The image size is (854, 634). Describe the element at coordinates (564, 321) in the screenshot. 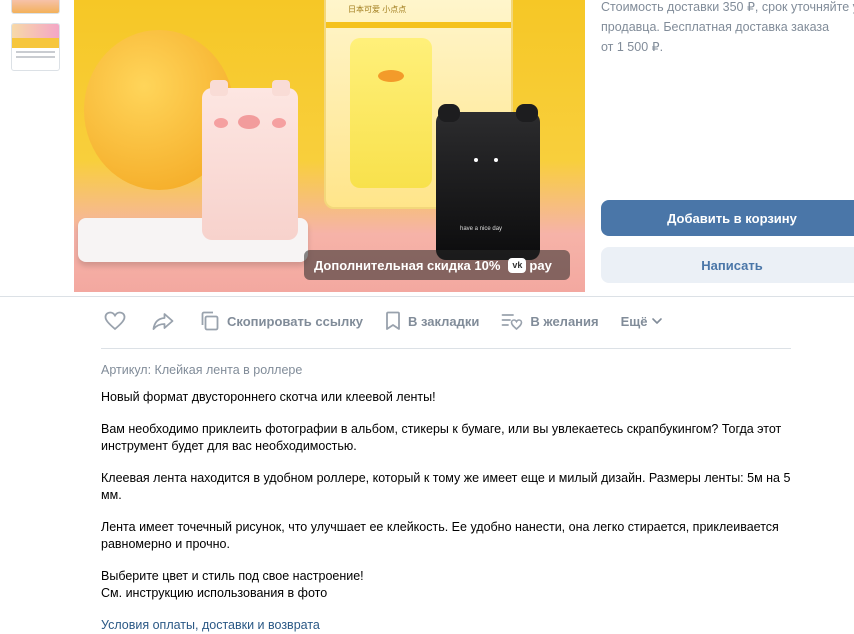

I see `wishlist-label: В желания` at that location.